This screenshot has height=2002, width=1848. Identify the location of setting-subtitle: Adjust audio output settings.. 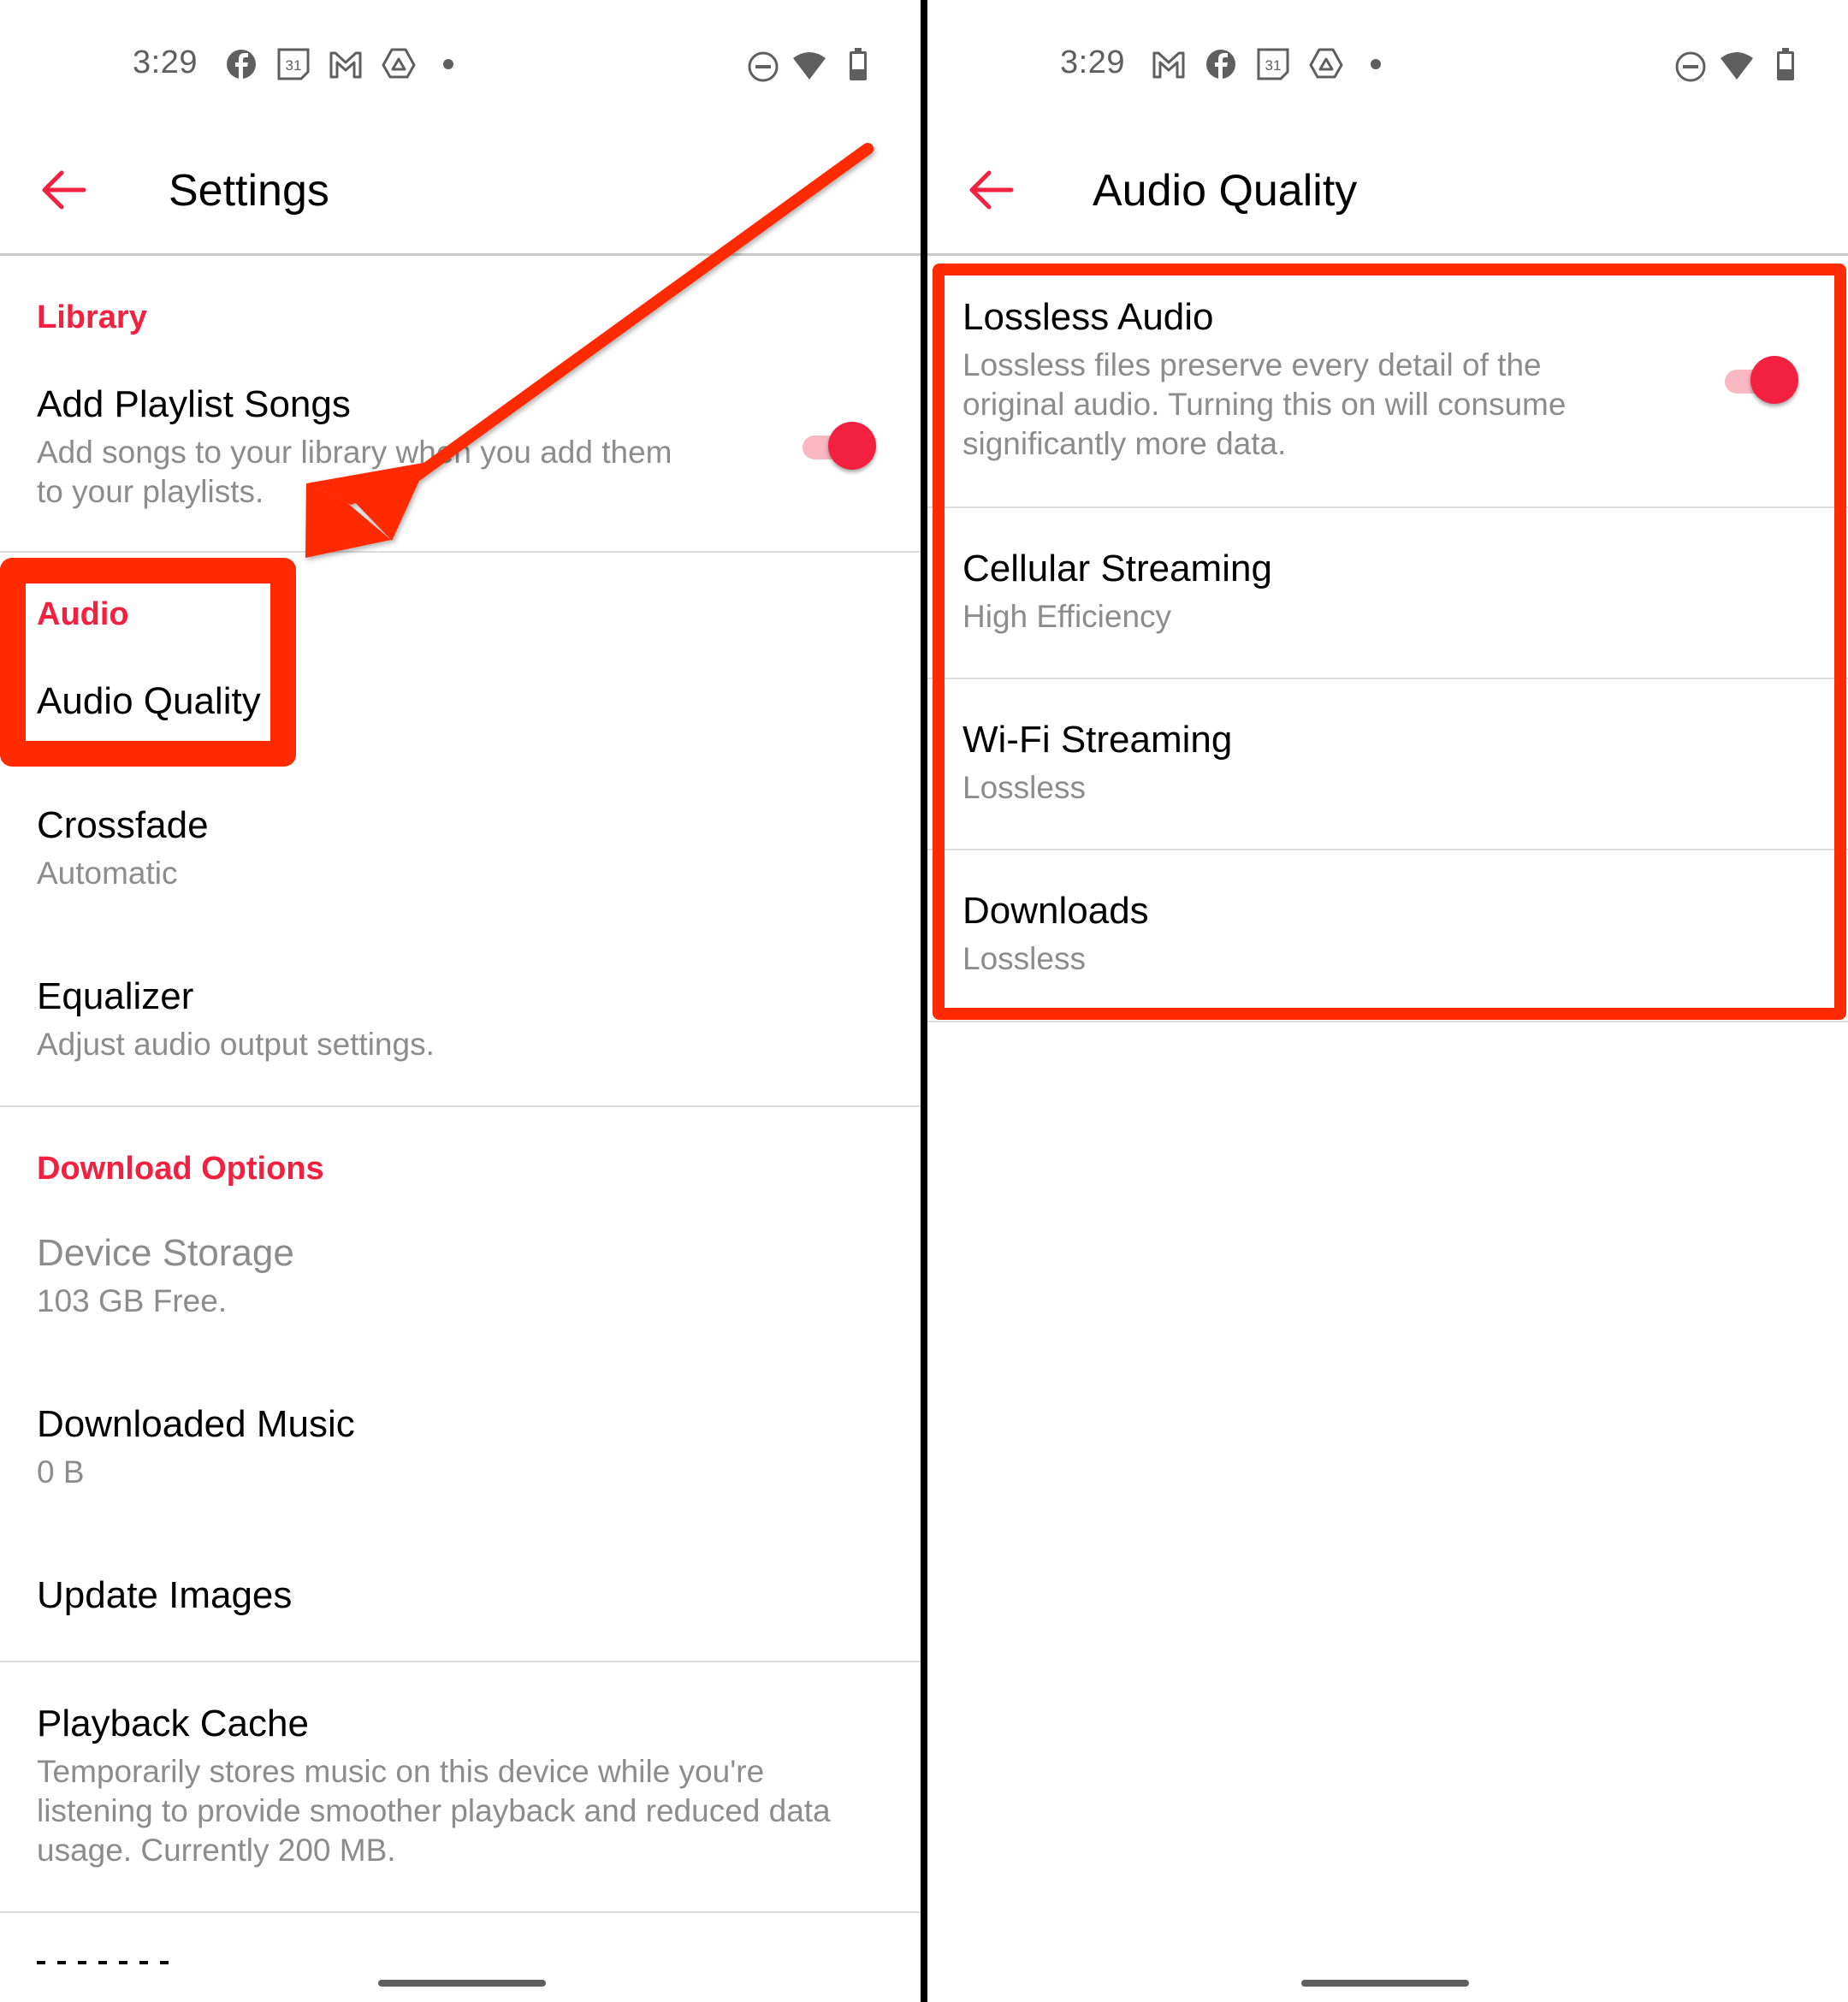
(236, 1044).